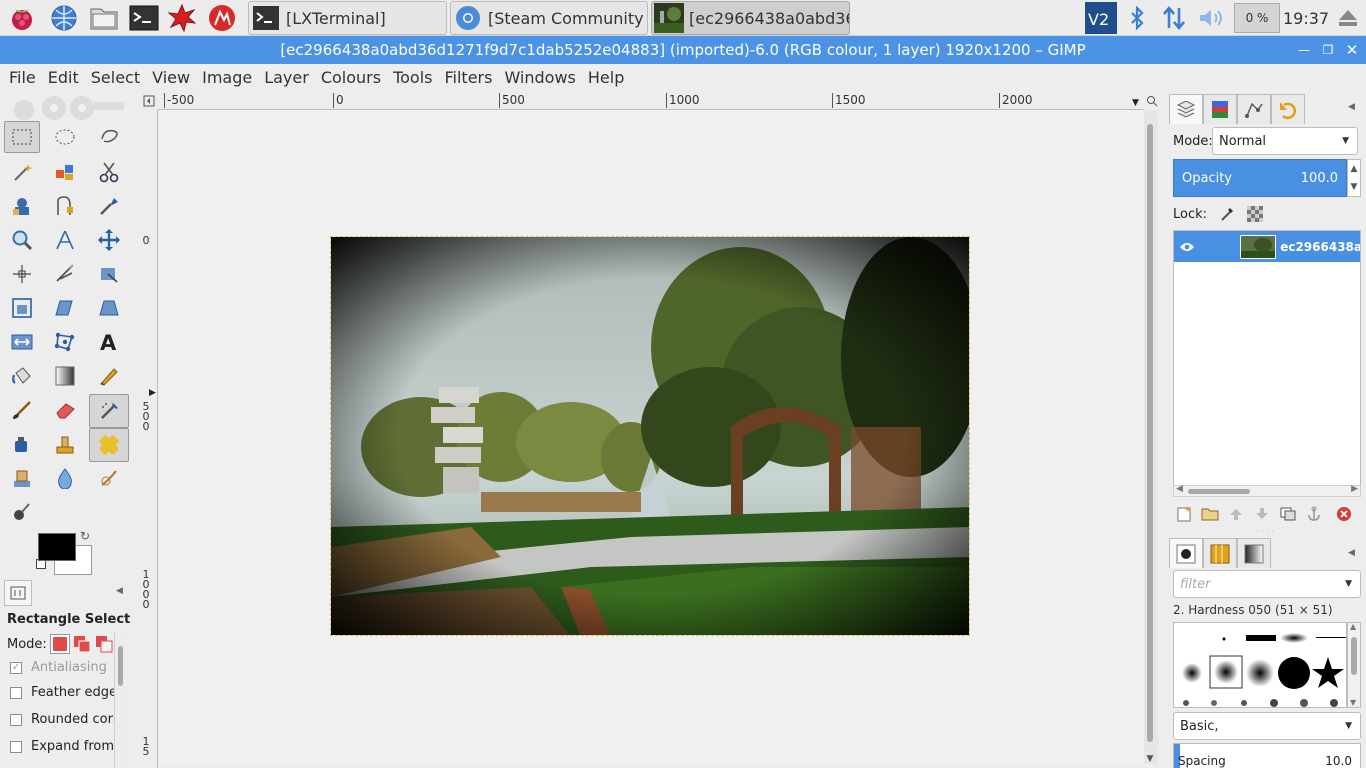 The height and width of the screenshot is (768, 1366). Describe the element at coordinates (1353, 702) in the screenshot. I see `chevron-down-icon: ▼` at that location.